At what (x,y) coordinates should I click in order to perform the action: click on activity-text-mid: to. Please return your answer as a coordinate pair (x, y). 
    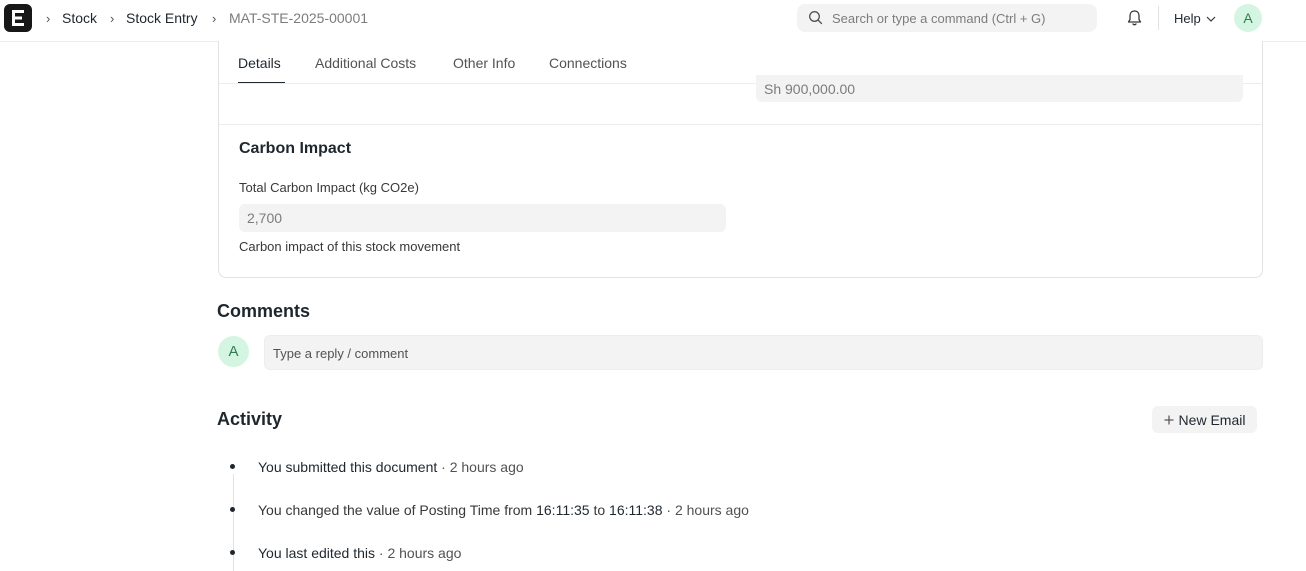
    Looking at the image, I should click on (599, 510).